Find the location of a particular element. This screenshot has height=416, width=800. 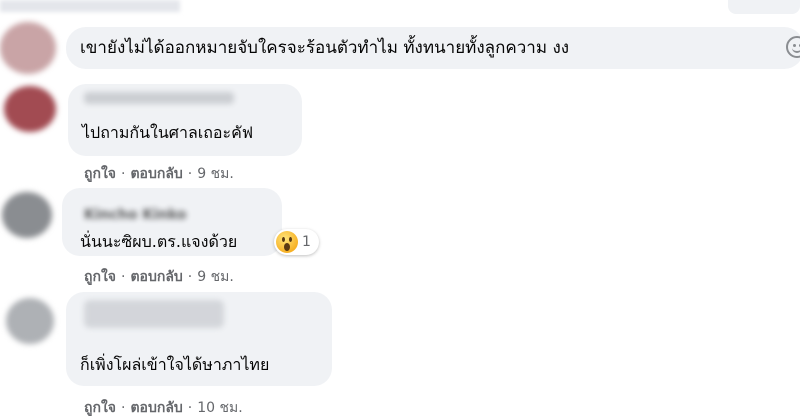

timestamp: 10 ชม. is located at coordinates (219, 406).